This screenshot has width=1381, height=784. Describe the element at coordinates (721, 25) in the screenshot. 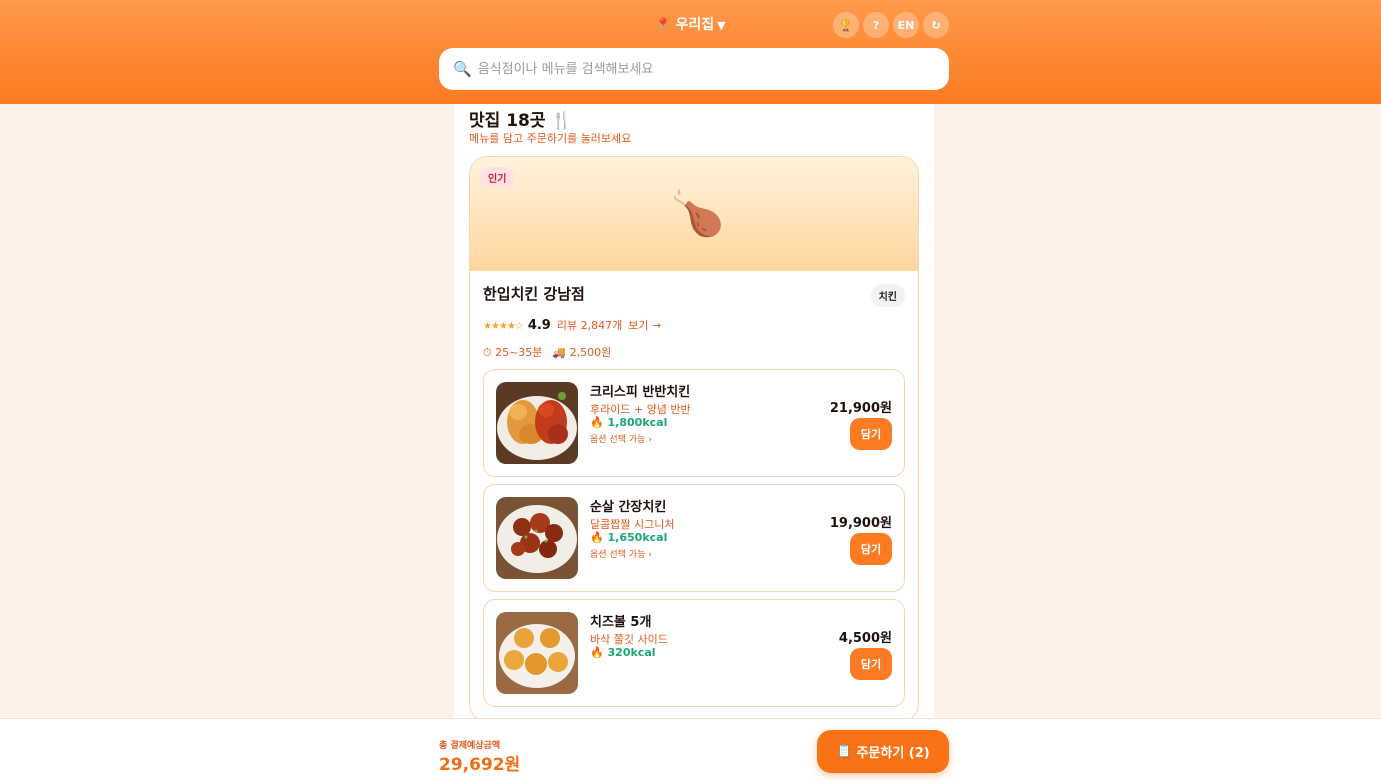

I see `chevron-down-icon: ▼` at that location.